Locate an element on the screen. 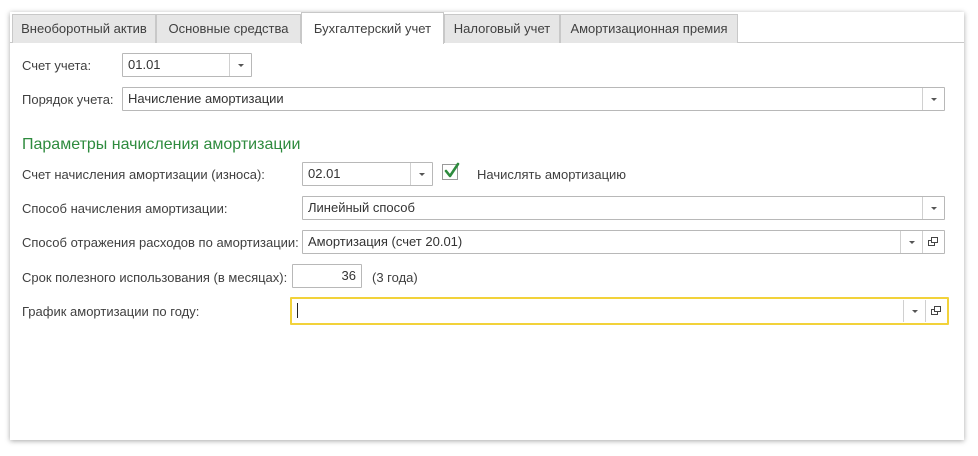  tab-noncurrent-asset: Внеоборотный актив is located at coordinates (84, 28).